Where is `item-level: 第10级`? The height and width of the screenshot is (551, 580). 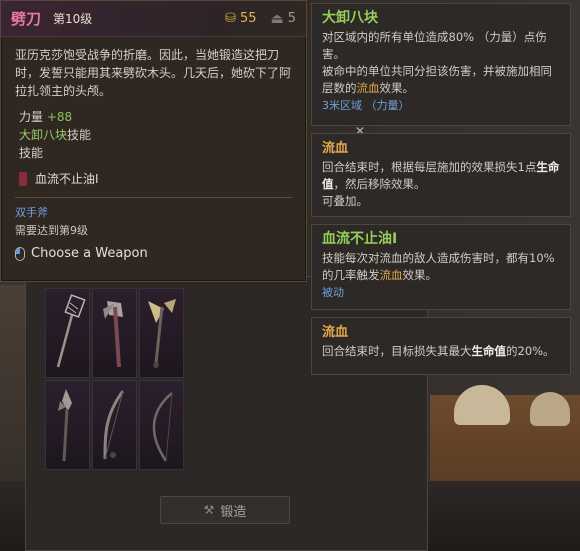
item-level: 第10级 is located at coordinates (73, 19).